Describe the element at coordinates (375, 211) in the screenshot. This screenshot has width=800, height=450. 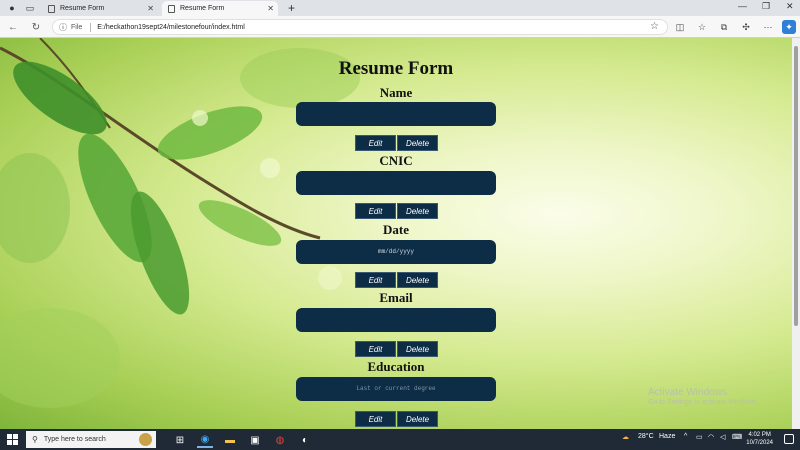
I see `cnic-edit-button: Edit` at that location.